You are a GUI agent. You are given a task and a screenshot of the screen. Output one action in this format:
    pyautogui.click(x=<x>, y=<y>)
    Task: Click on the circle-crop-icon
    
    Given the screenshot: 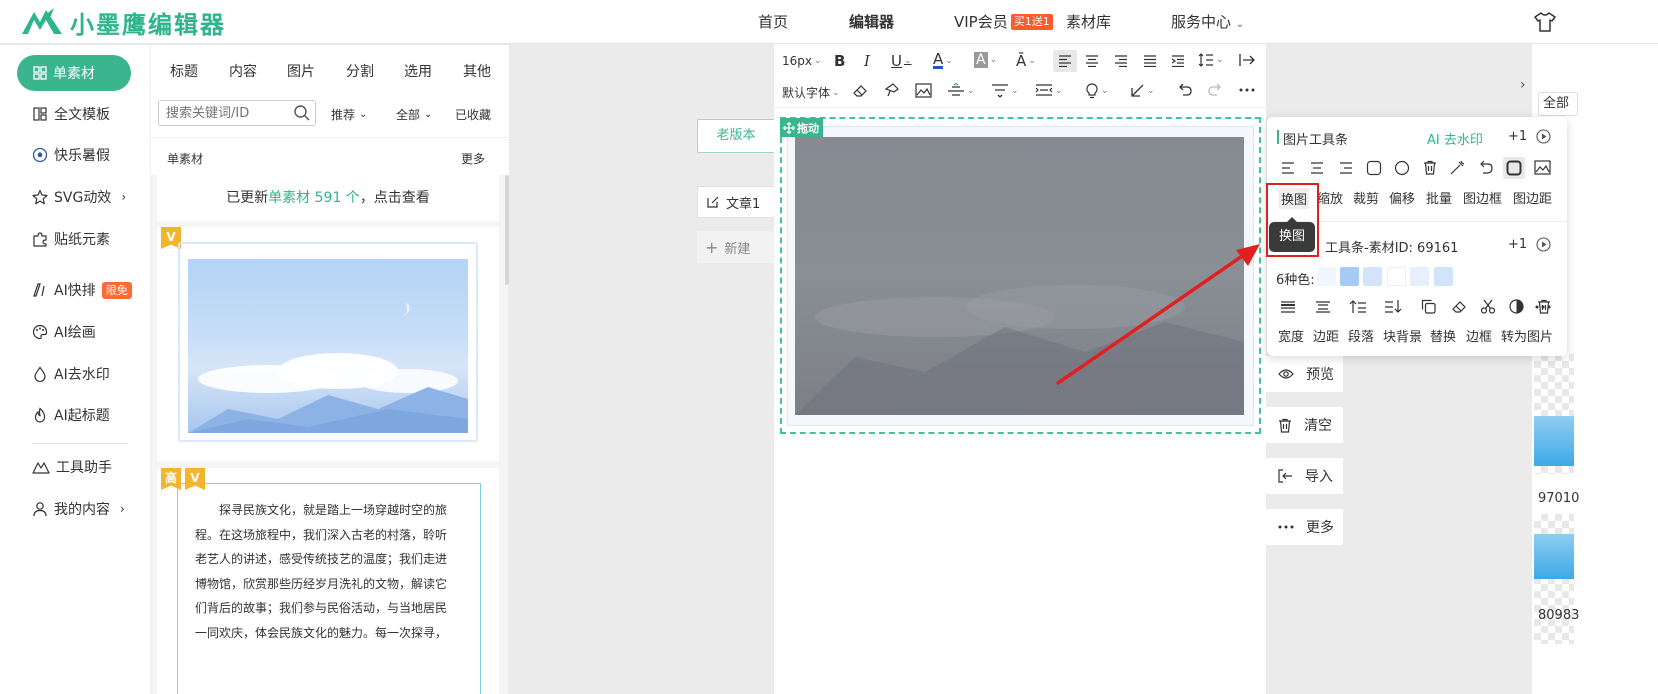 What is the action you would take?
    pyautogui.click(x=1402, y=168)
    